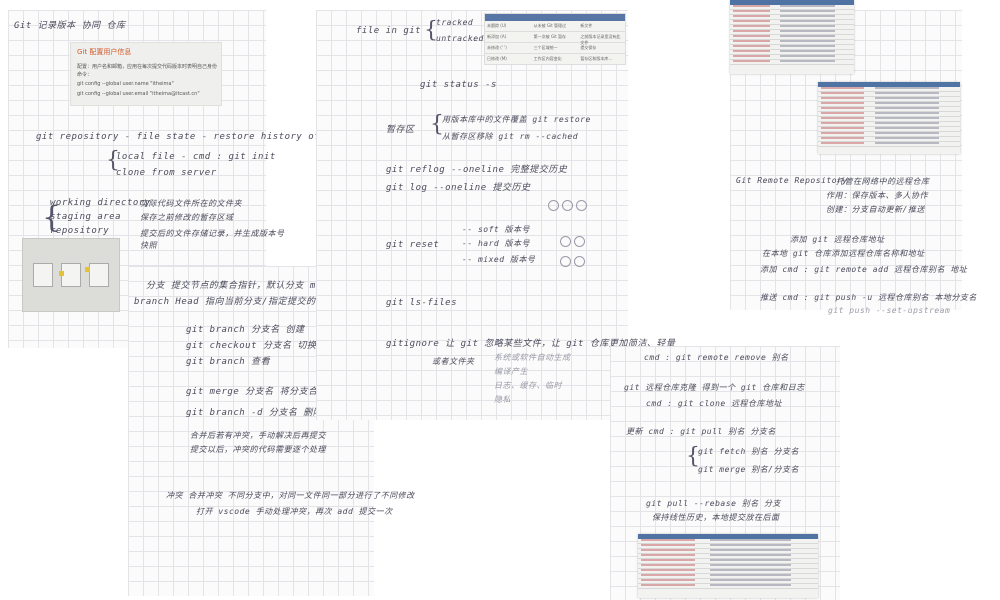 This screenshot has height=600, width=1000. Describe the element at coordinates (245, 330) in the screenshot. I see `cmd-branch-create: git branch 分支名 创建` at that location.